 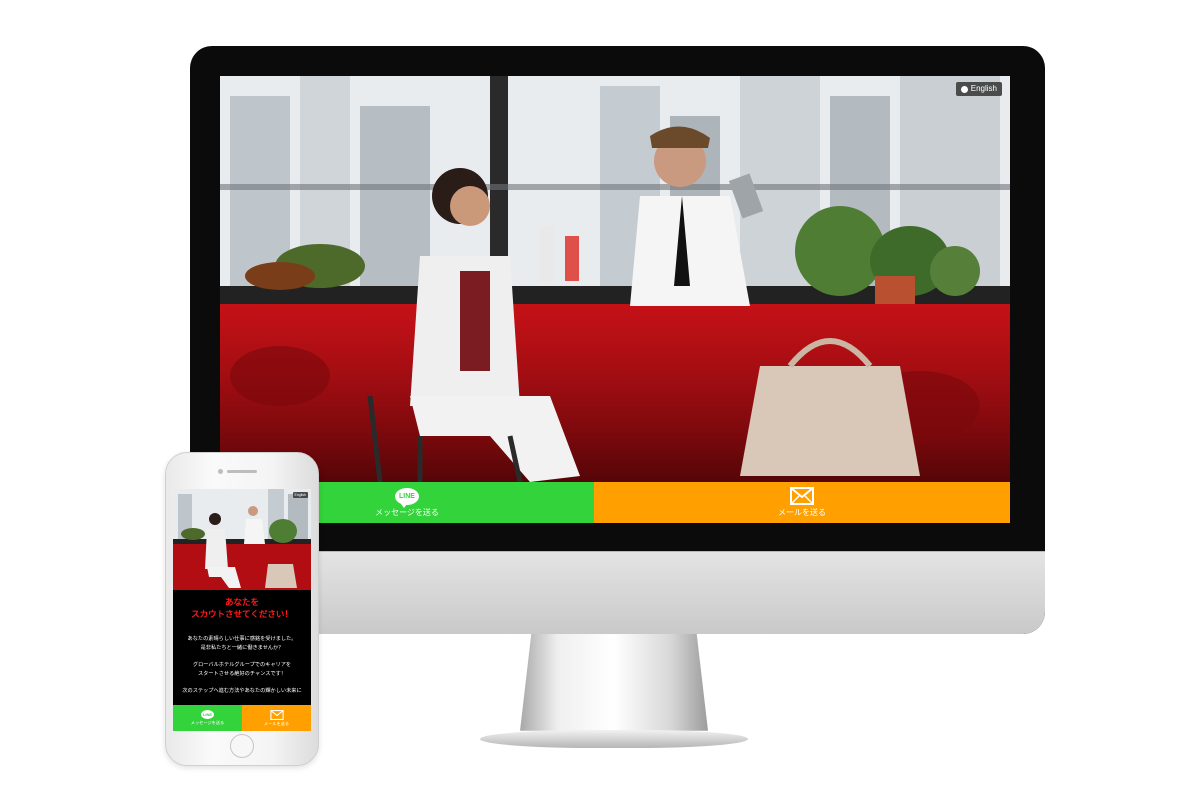 I want to click on mobile-line-icon-text: LINE, so click(x=207, y=714).